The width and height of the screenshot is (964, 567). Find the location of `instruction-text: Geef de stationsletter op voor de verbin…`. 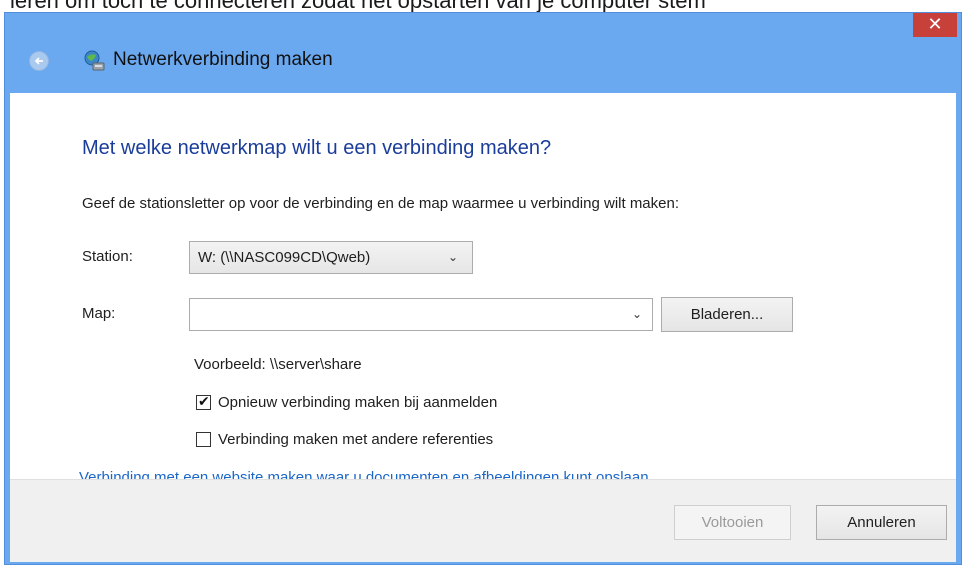

instruction-text: Geef de stationsletter op voor de verbin… is located at coordinates (381, 203).